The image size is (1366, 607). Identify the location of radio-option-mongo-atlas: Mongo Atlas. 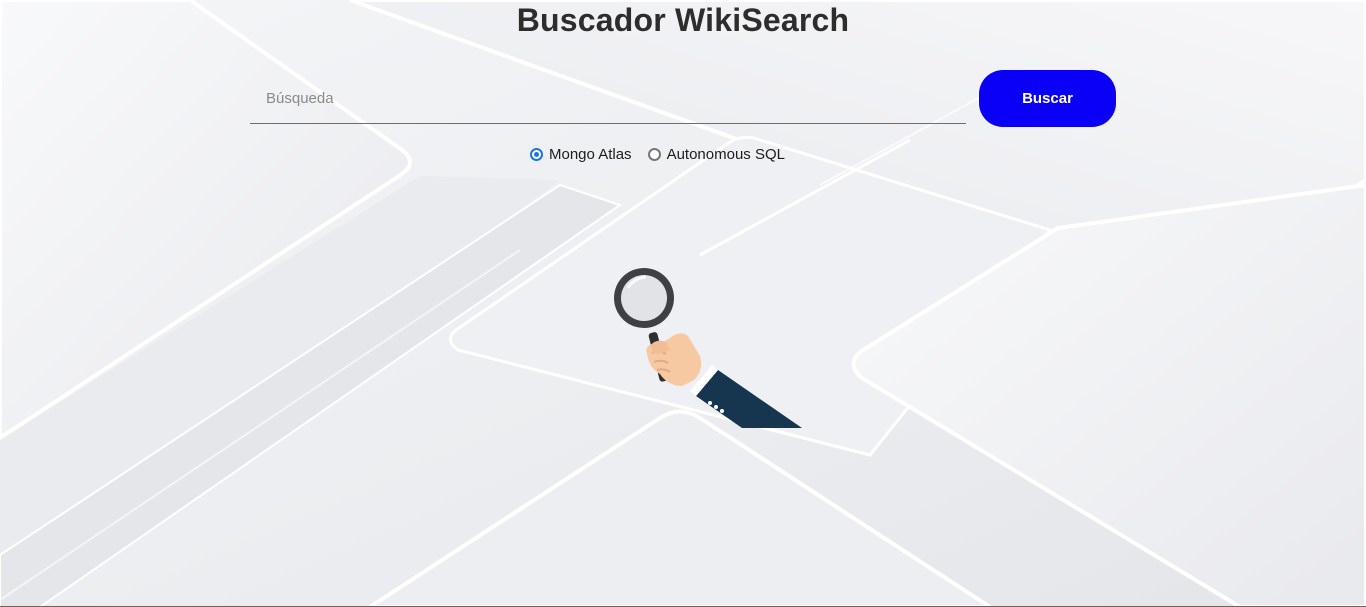
(581, 154).